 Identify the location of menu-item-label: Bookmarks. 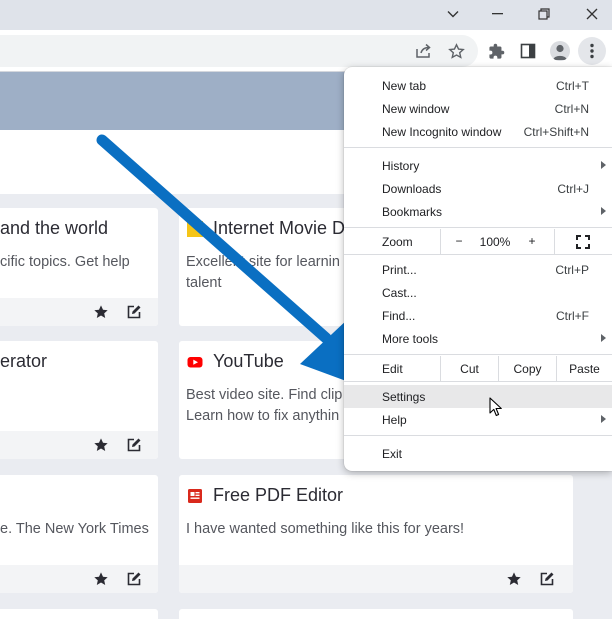
(412, 212).